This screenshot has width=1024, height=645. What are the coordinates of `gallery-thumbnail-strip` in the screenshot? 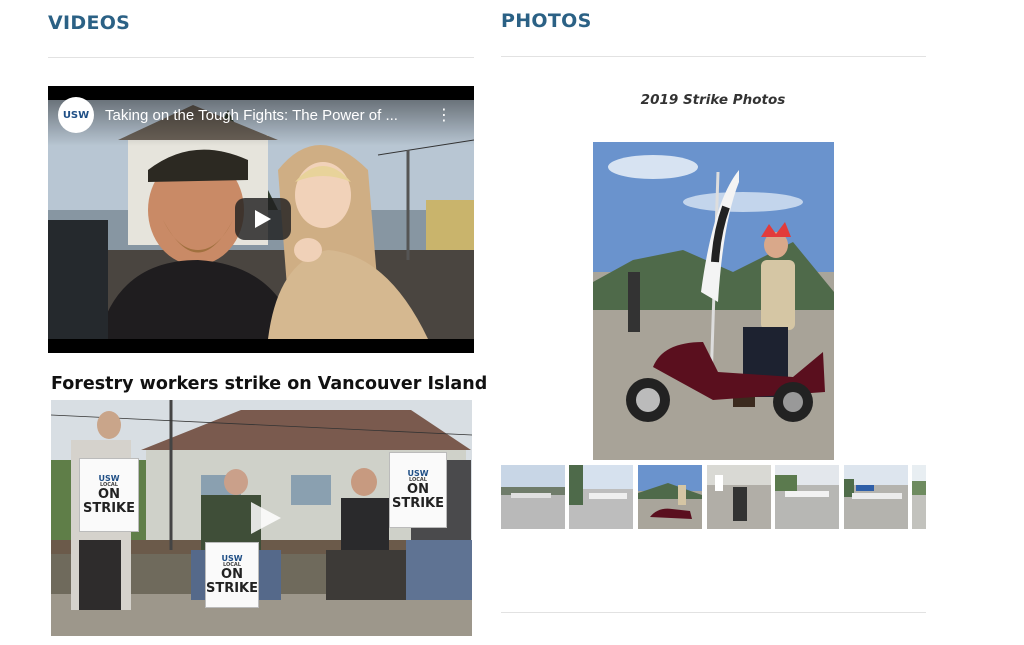 It's located at (713, 497).